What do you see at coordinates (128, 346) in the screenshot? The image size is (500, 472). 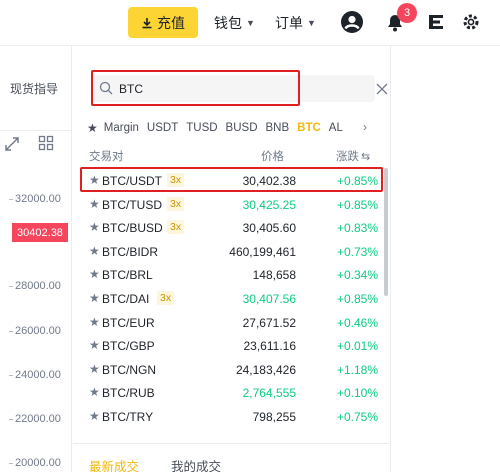 I see `pair-name: BTC/GBP` at bounding box center [128, 346].